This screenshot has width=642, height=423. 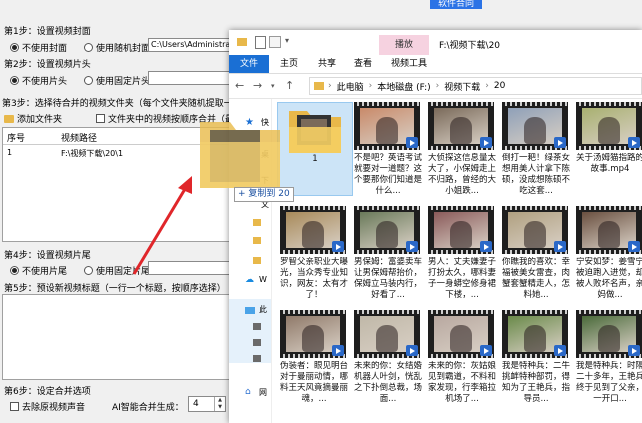 I want to click on remove-audio-checkbox: 去除原视频声音, so click(x=47, y=406).